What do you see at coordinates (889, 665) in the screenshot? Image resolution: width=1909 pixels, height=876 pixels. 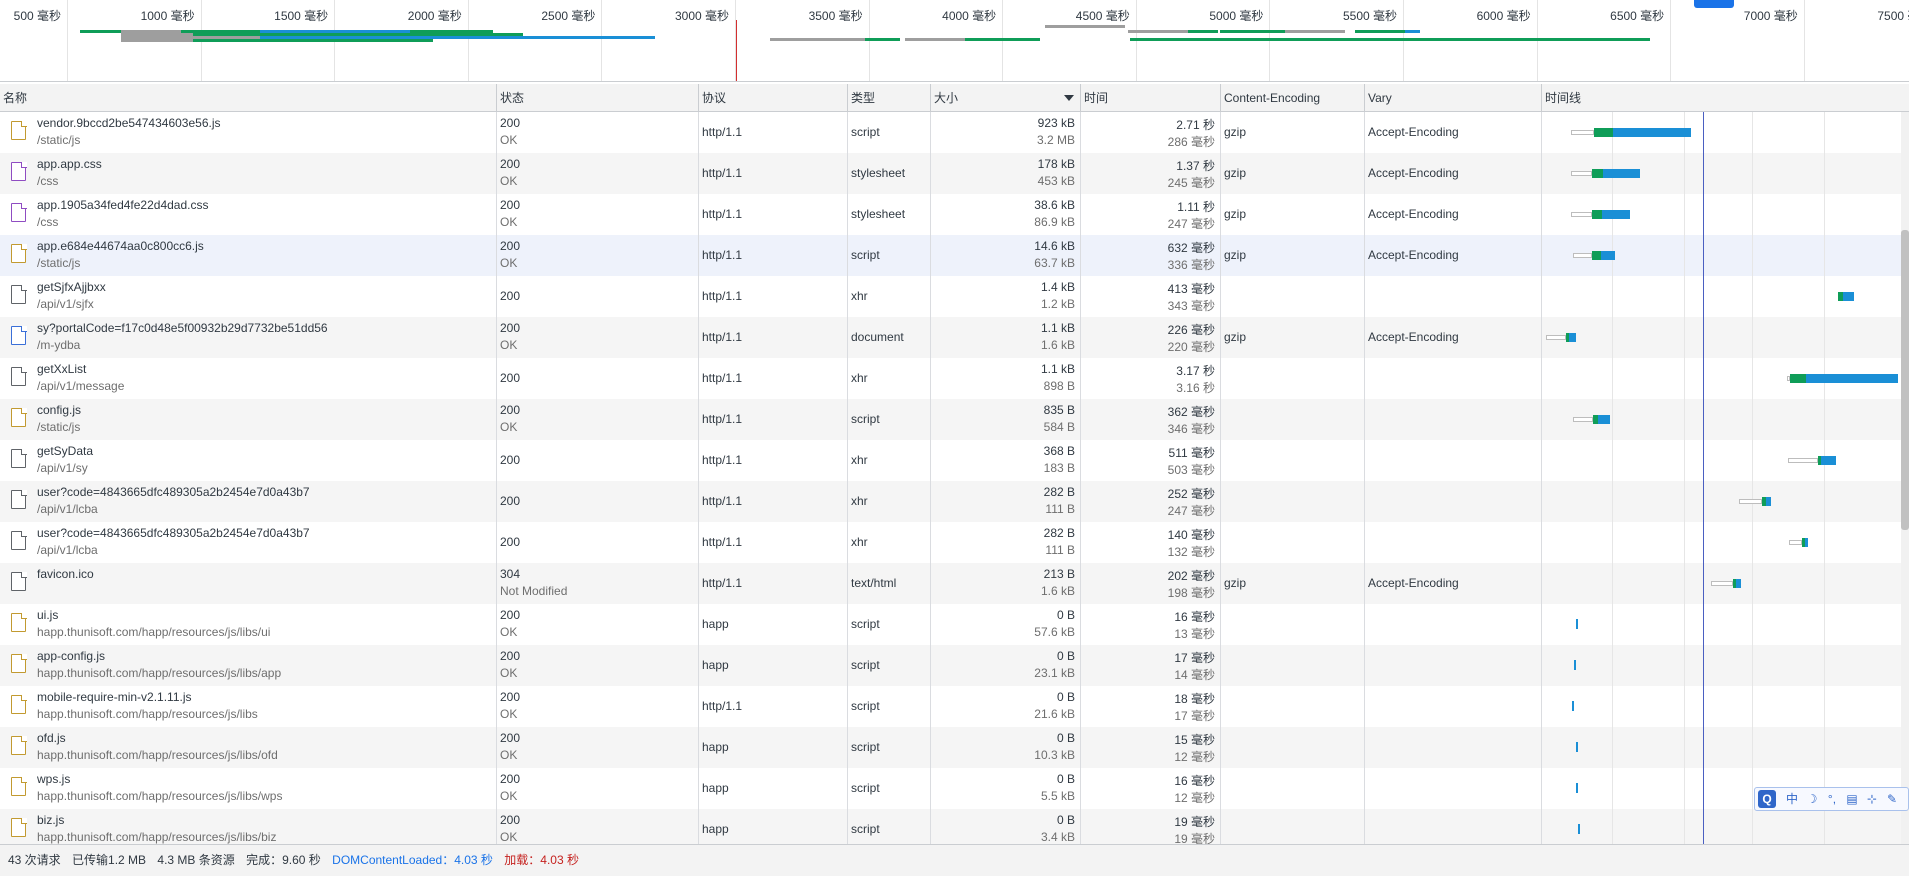 I see `cell-type: script` at bounding box center [889, 665].